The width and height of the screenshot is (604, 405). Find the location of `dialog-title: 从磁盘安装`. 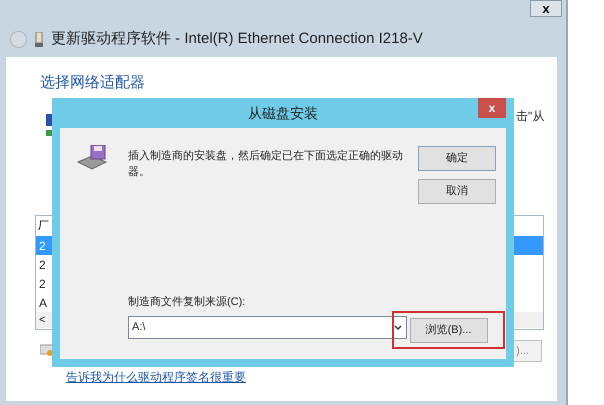

dialog-title: 从磁盘安装 is located at coordinates (283, 113).